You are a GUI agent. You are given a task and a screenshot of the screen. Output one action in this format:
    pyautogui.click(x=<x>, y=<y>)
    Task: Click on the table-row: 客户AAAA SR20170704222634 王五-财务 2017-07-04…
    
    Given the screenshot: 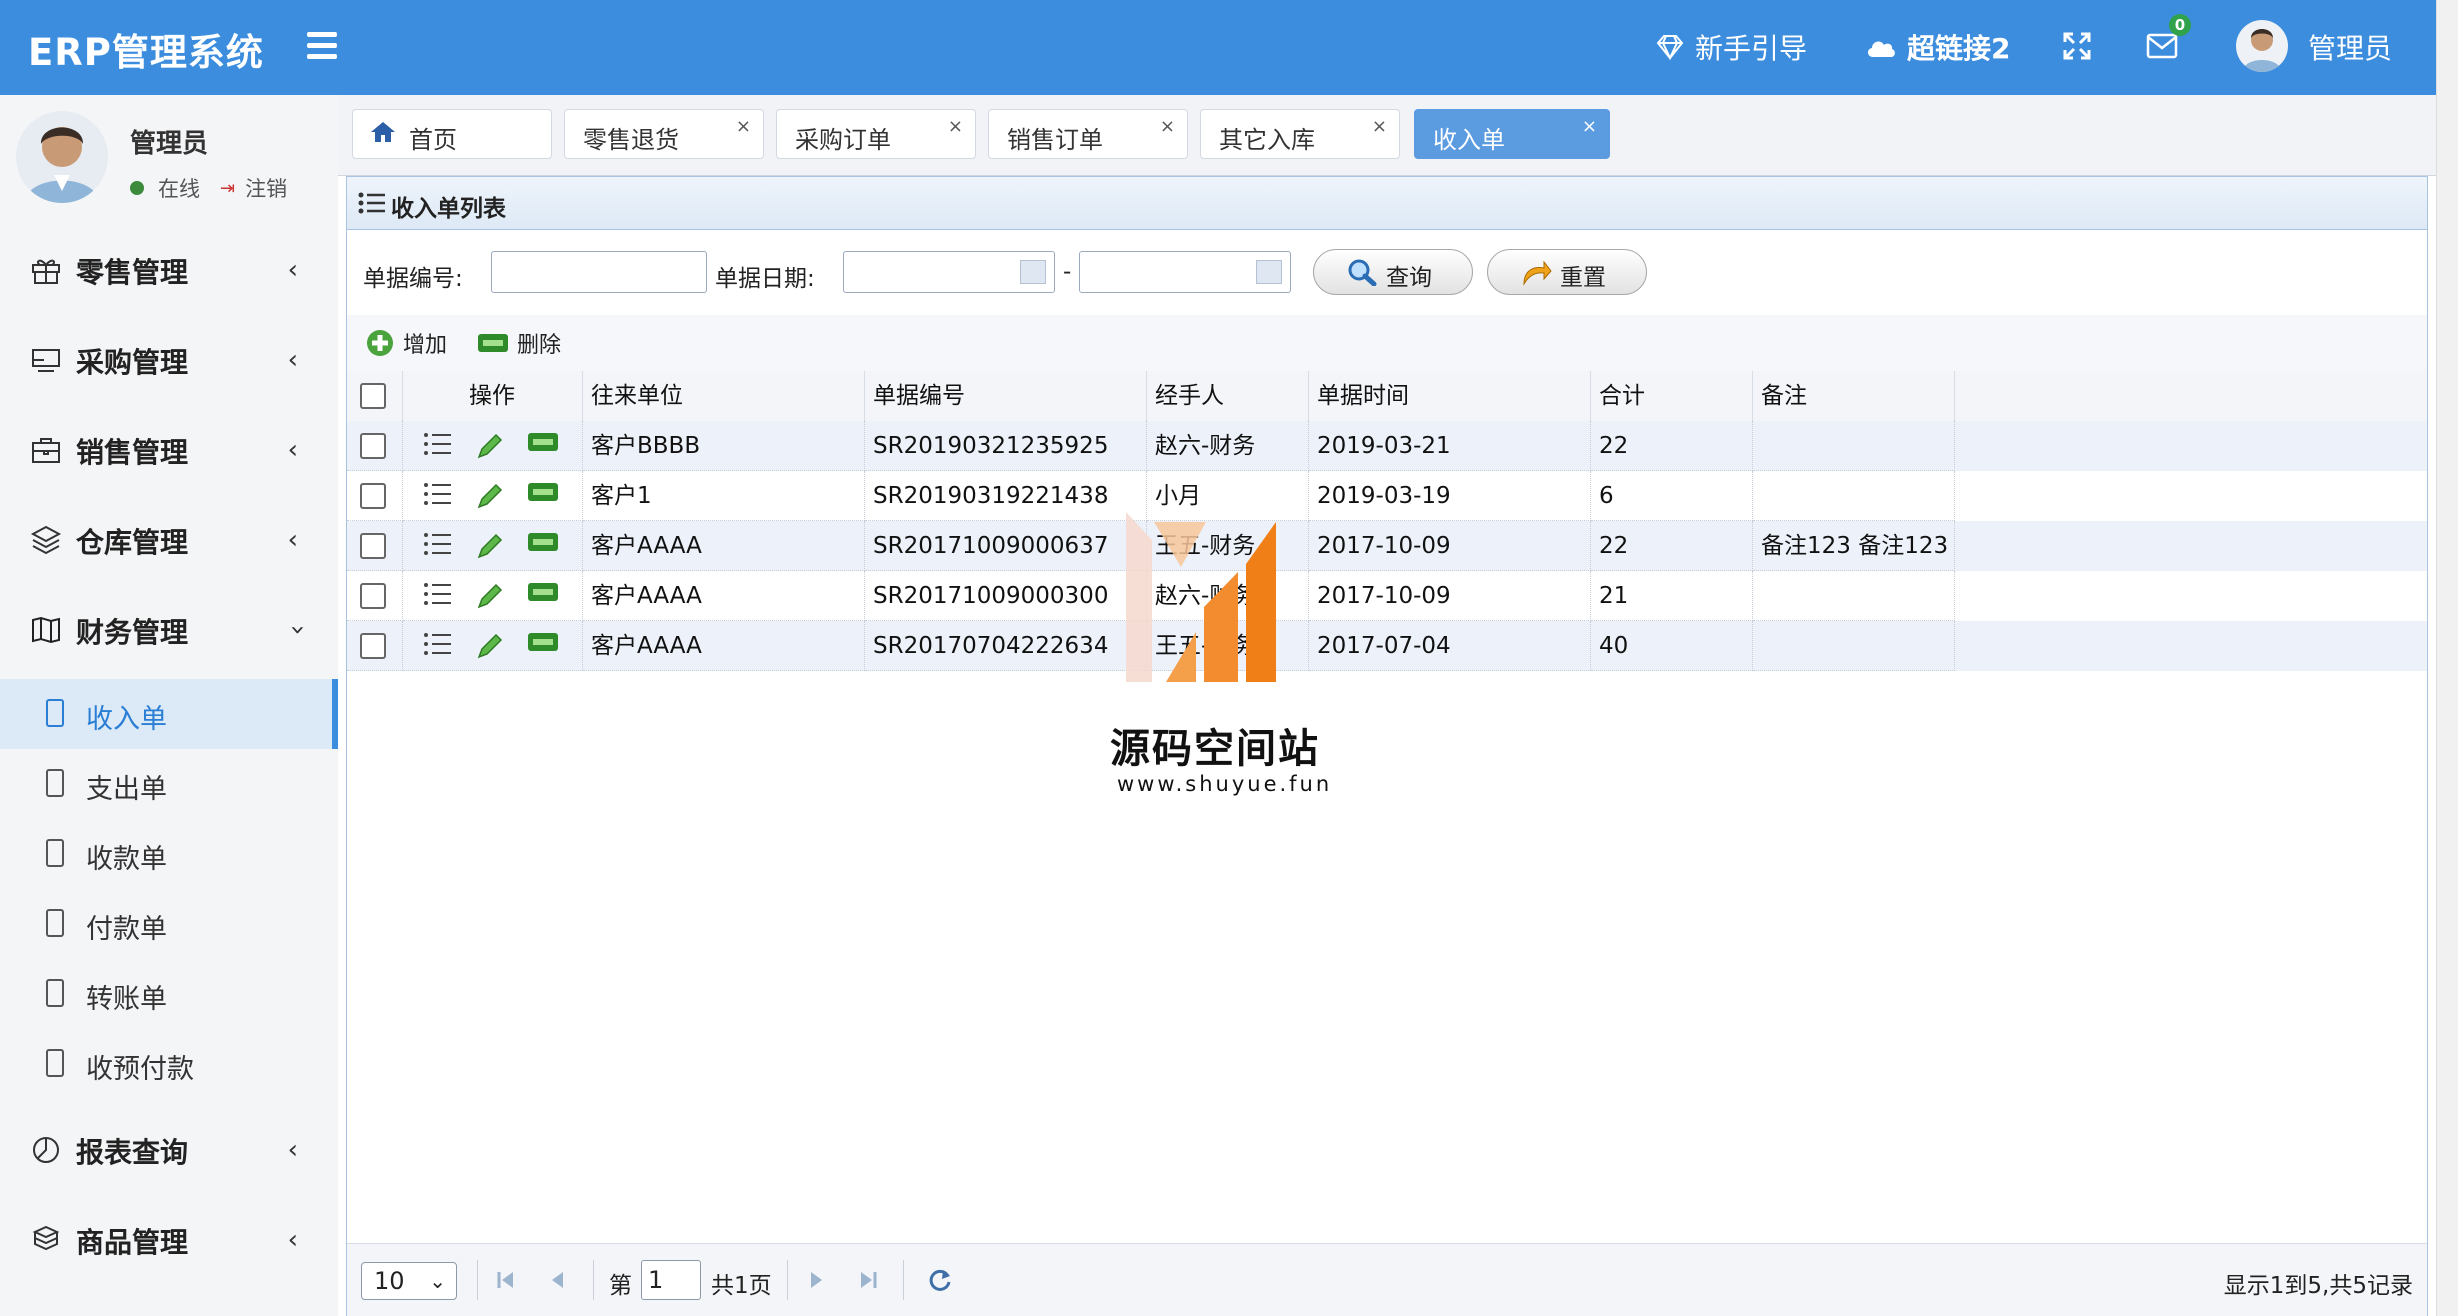 What is the action you would take?
    pyautogui.click(x=1387, y=646)
    